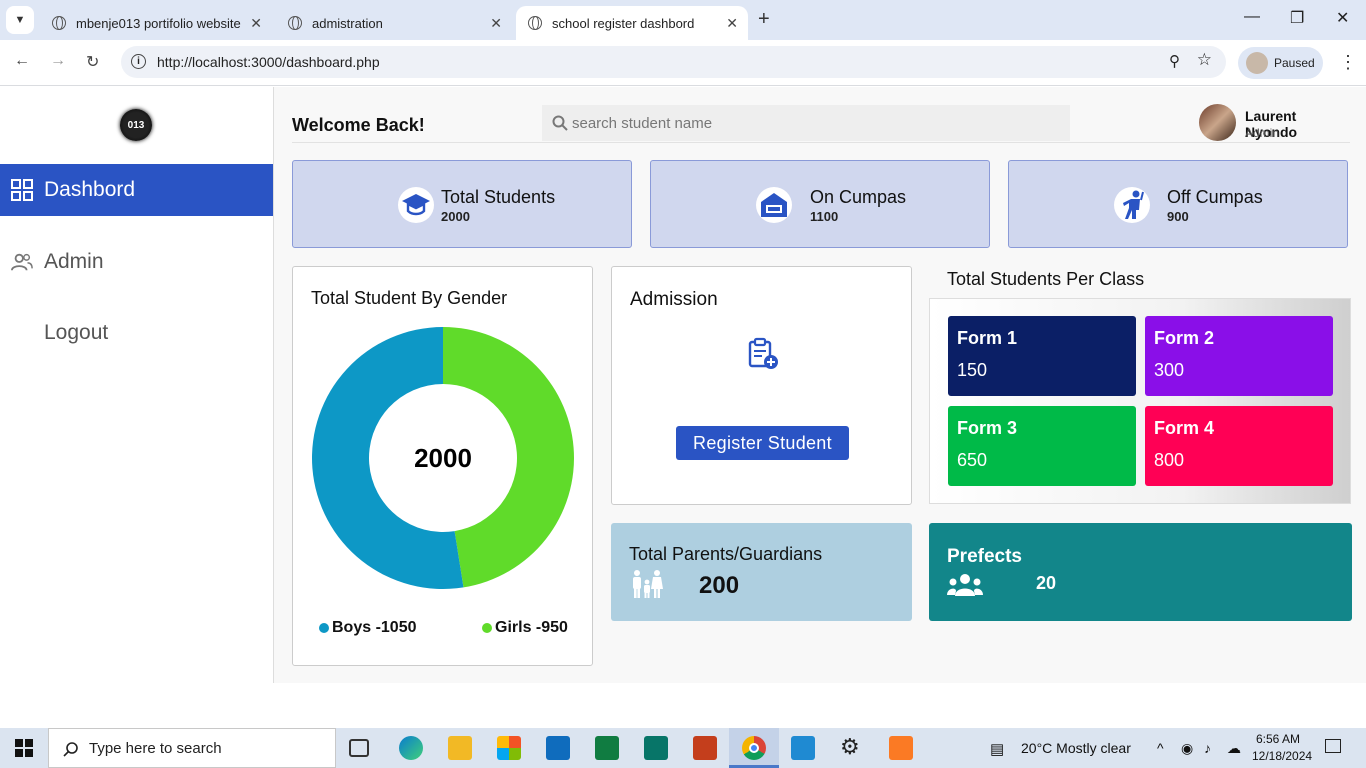 The image size is (1366, 768). I want to click on tab-admistration: admistration ✕, so click(394, 23).